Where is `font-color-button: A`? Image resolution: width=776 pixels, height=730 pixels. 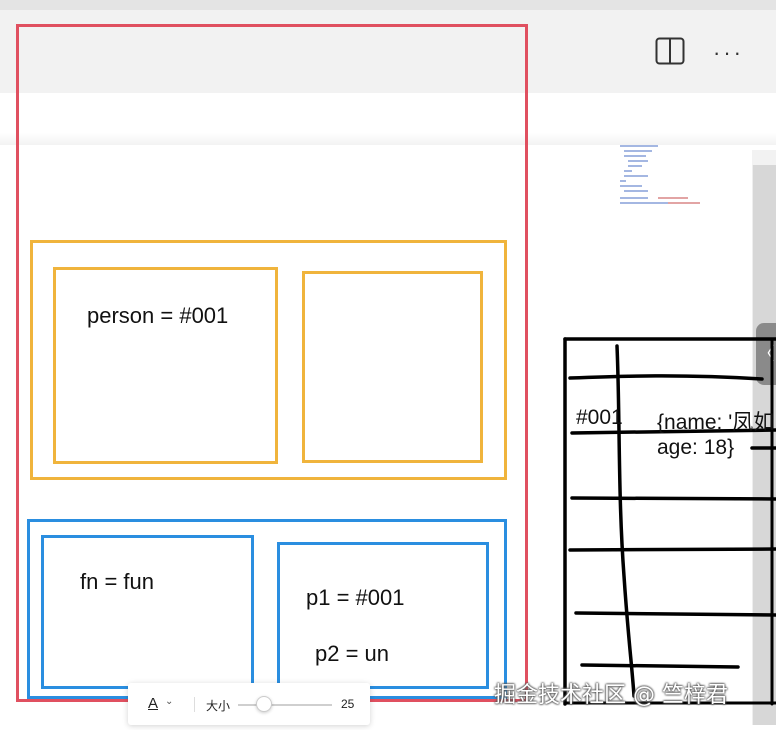
font-color-button: A is located at coordinates (153, 703).